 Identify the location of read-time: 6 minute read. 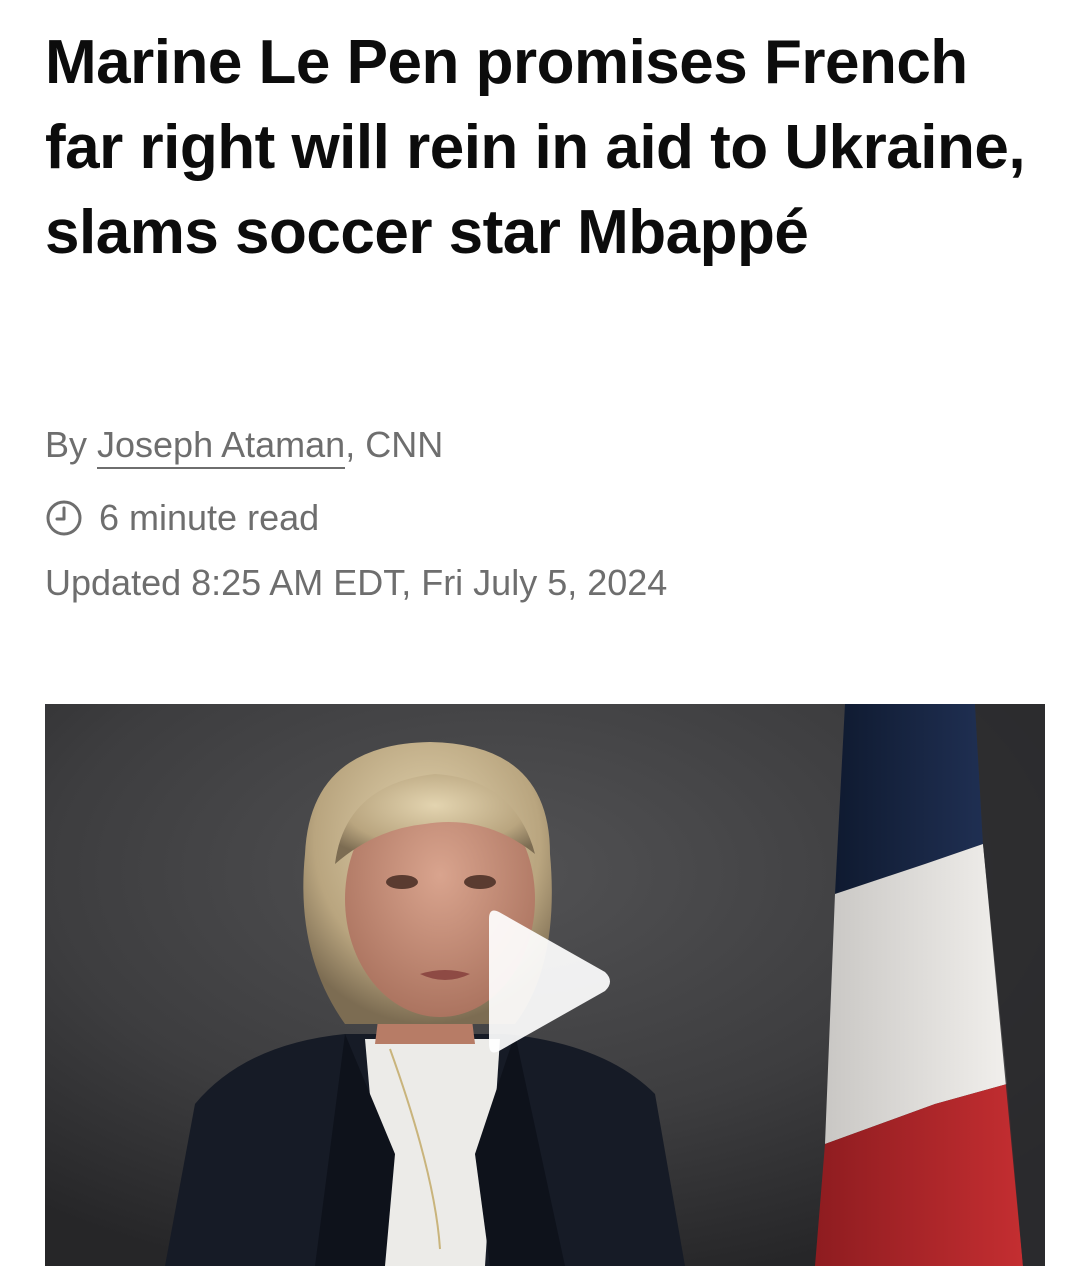
(182, 518).